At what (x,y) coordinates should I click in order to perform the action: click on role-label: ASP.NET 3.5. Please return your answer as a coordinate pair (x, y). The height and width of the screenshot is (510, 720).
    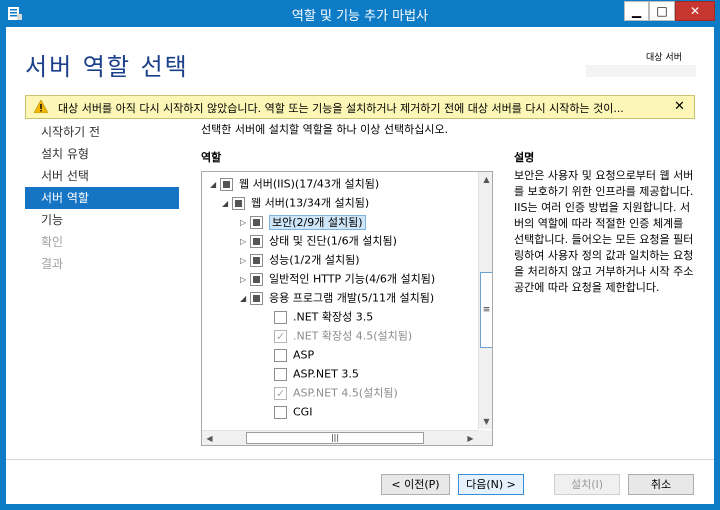
    Looking at the image, I should click on (326, 374).